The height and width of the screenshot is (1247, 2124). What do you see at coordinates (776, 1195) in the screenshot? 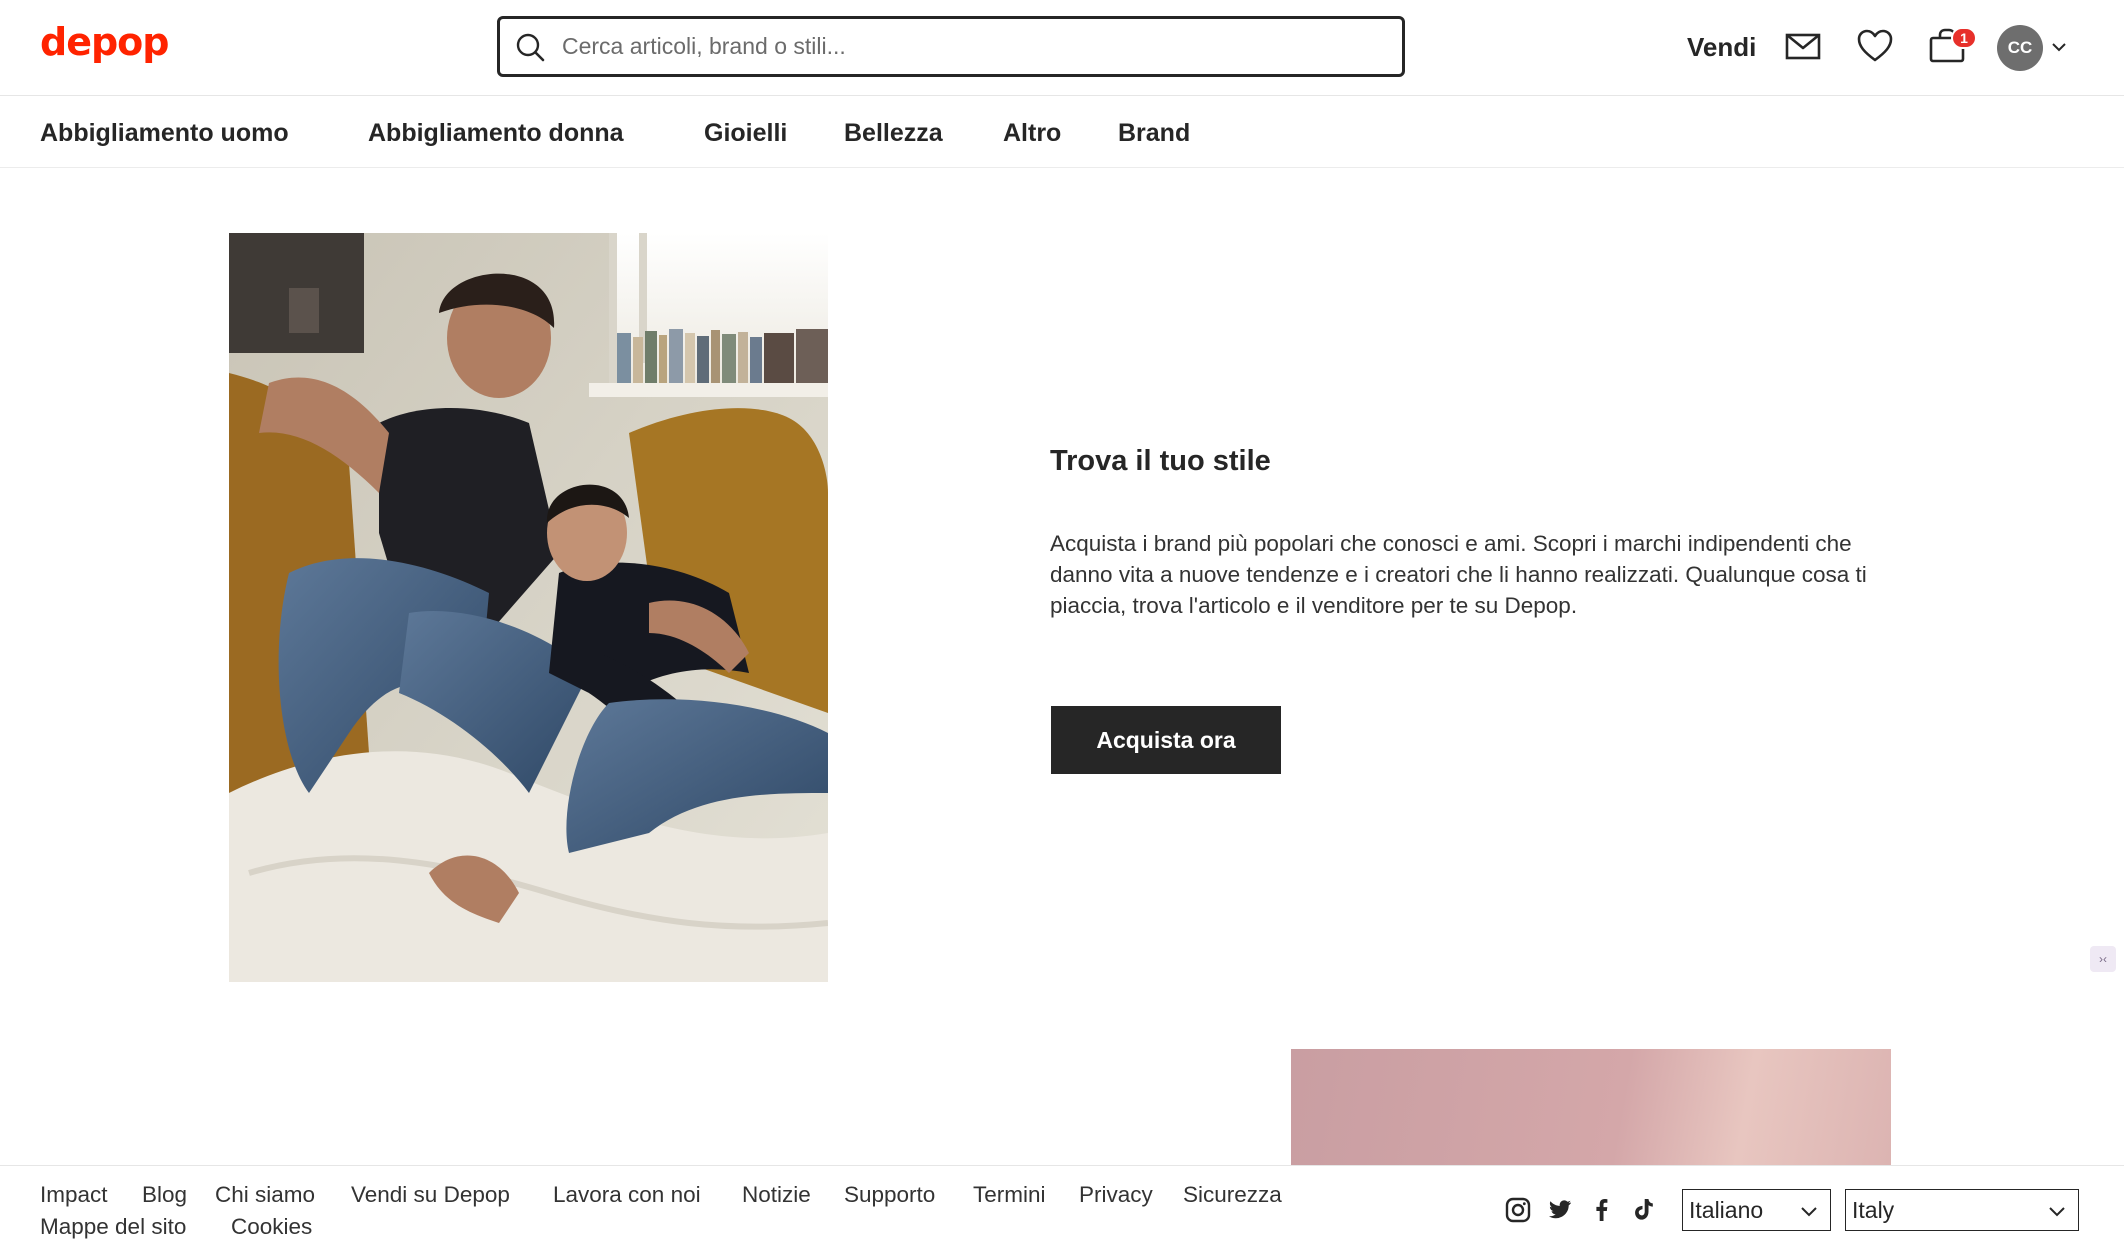
I see `footer-link-notizie: Notizie` at bounding box center [776, 1195].